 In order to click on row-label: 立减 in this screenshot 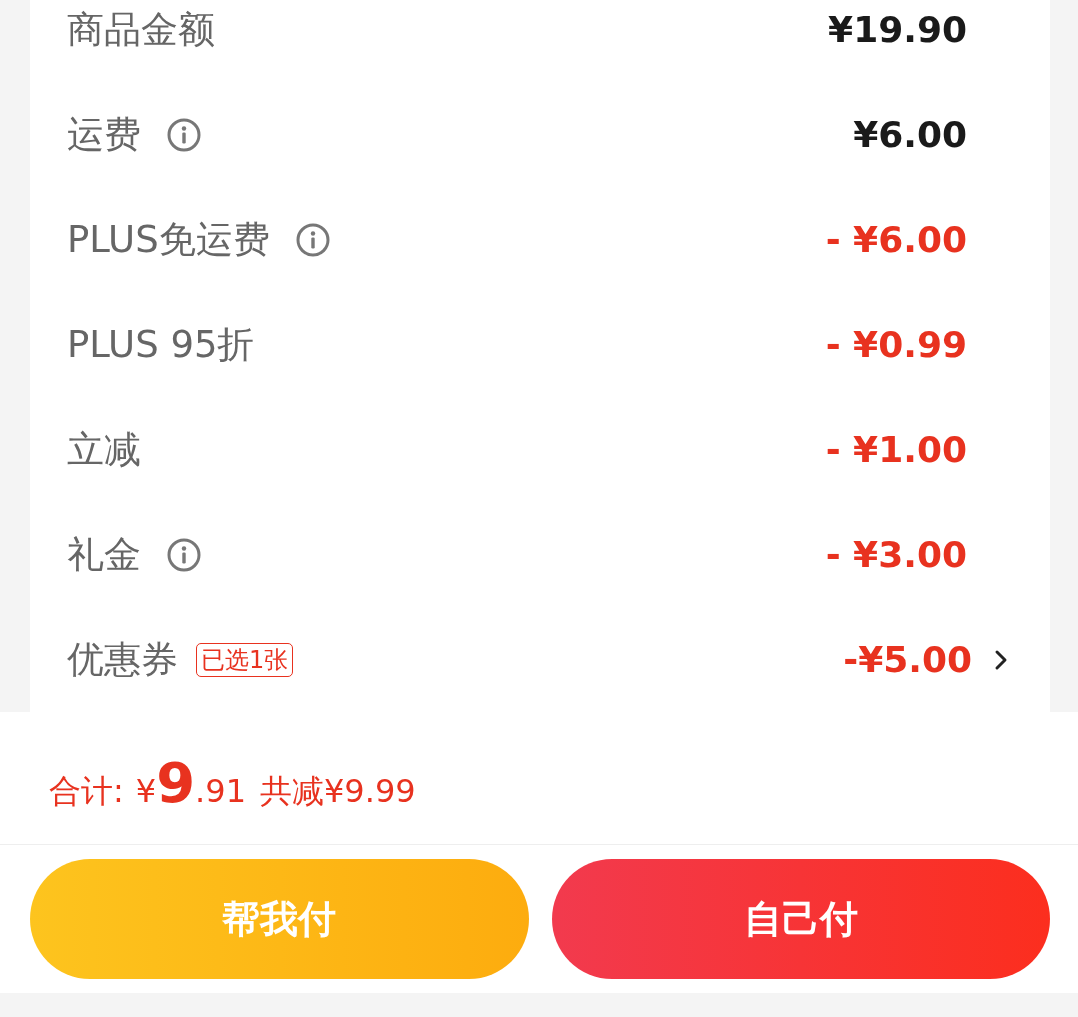, I will do `click(104, 449)`.